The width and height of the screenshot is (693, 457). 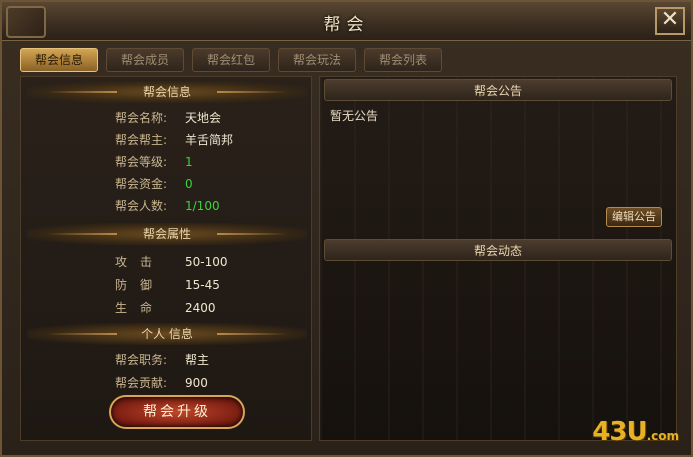 What do you see at coordinates (140, 285) in the screenshot?
I see `defense-label: 防御` at bounding box center [140, 285].